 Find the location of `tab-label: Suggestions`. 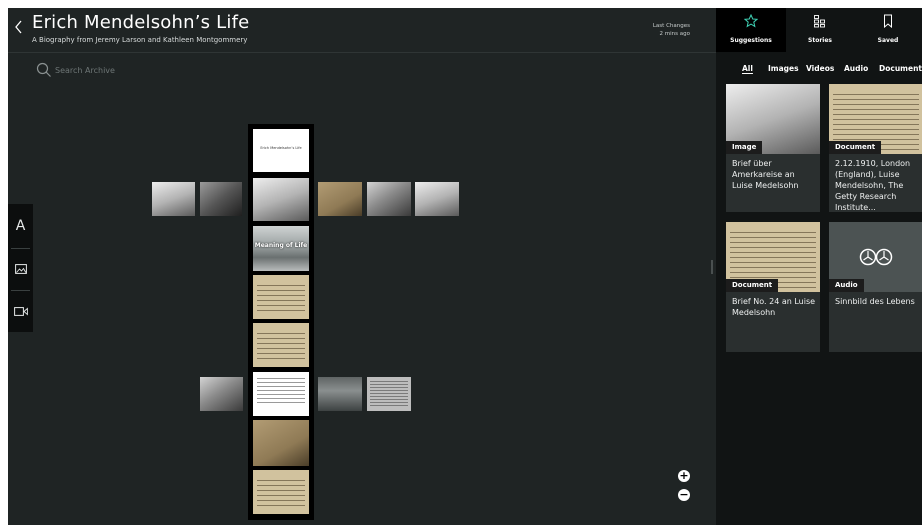

tab-label: Suggestions is located at coordinates (751, 40).